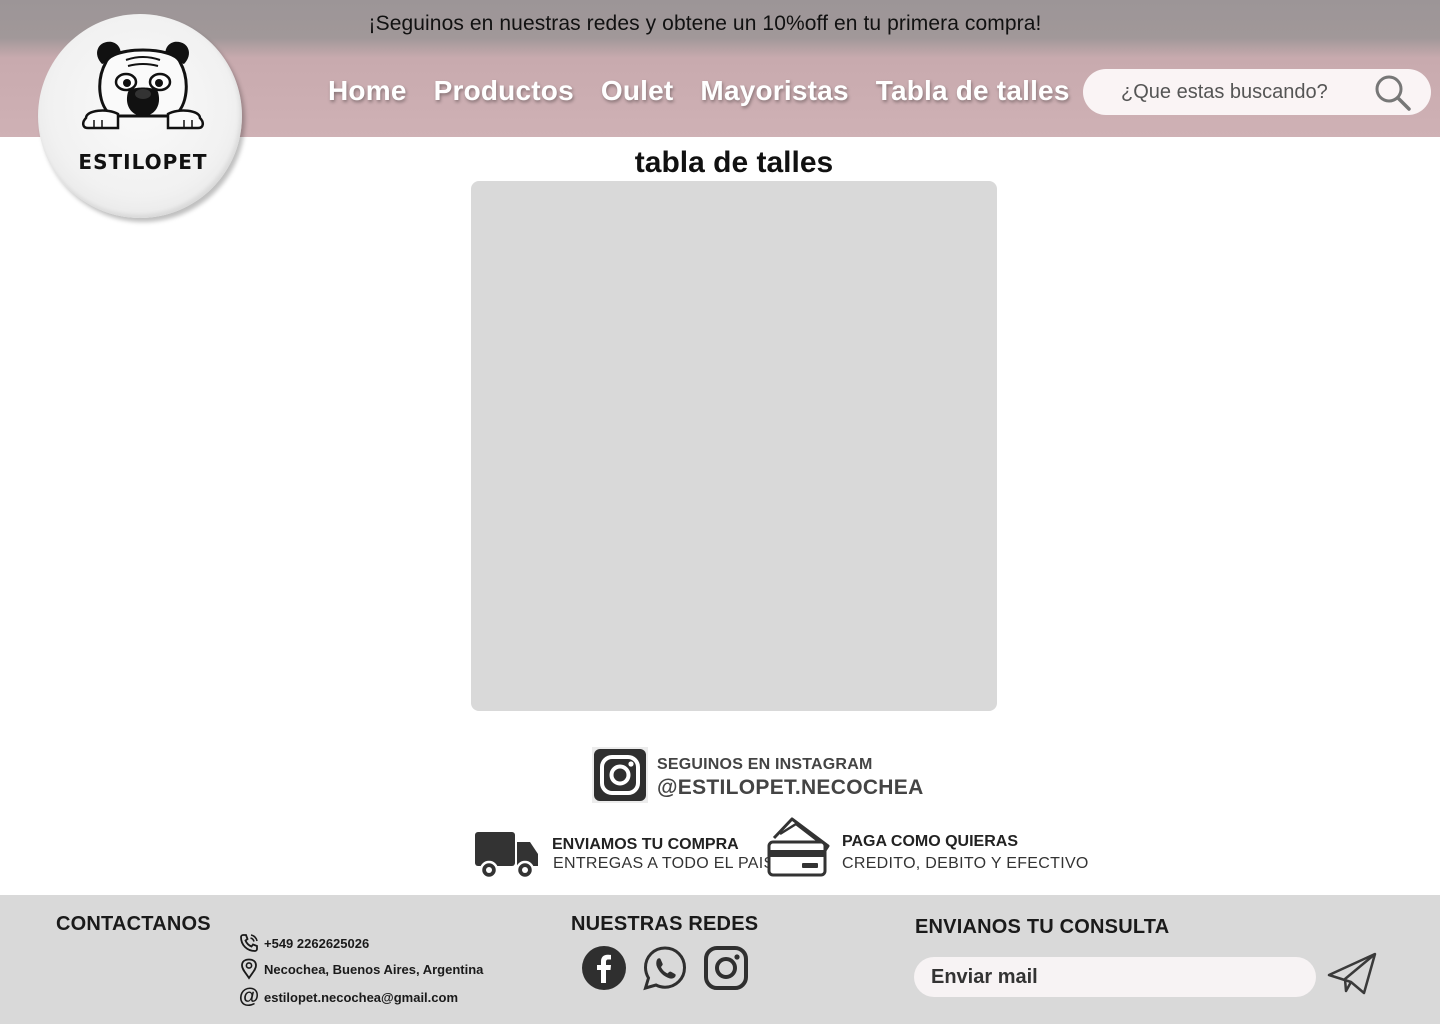  I want to click on nav-mayoristas: Mayoristas, so click(774, 91).